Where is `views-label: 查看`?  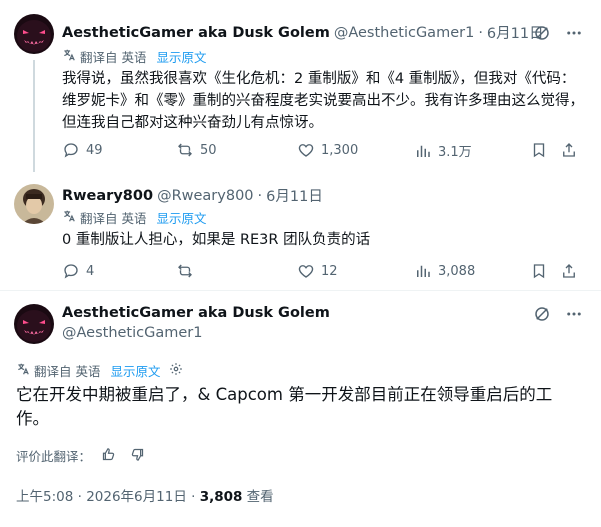 views-label: 查看 is located at coordinates (258, 497).